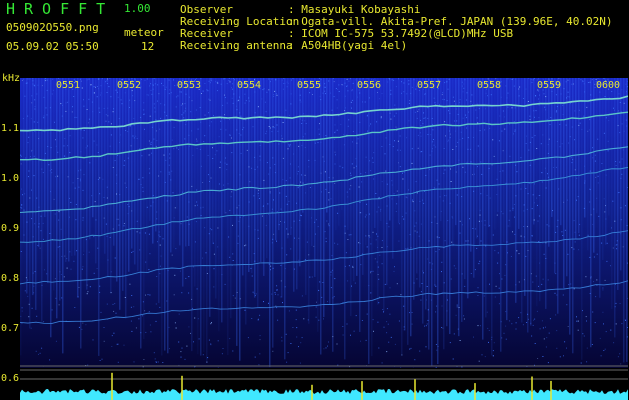 The height and width of the screenshot is (400, 629). I want to click on info-value: A504HB(yagi 4el), so click(354, 45).